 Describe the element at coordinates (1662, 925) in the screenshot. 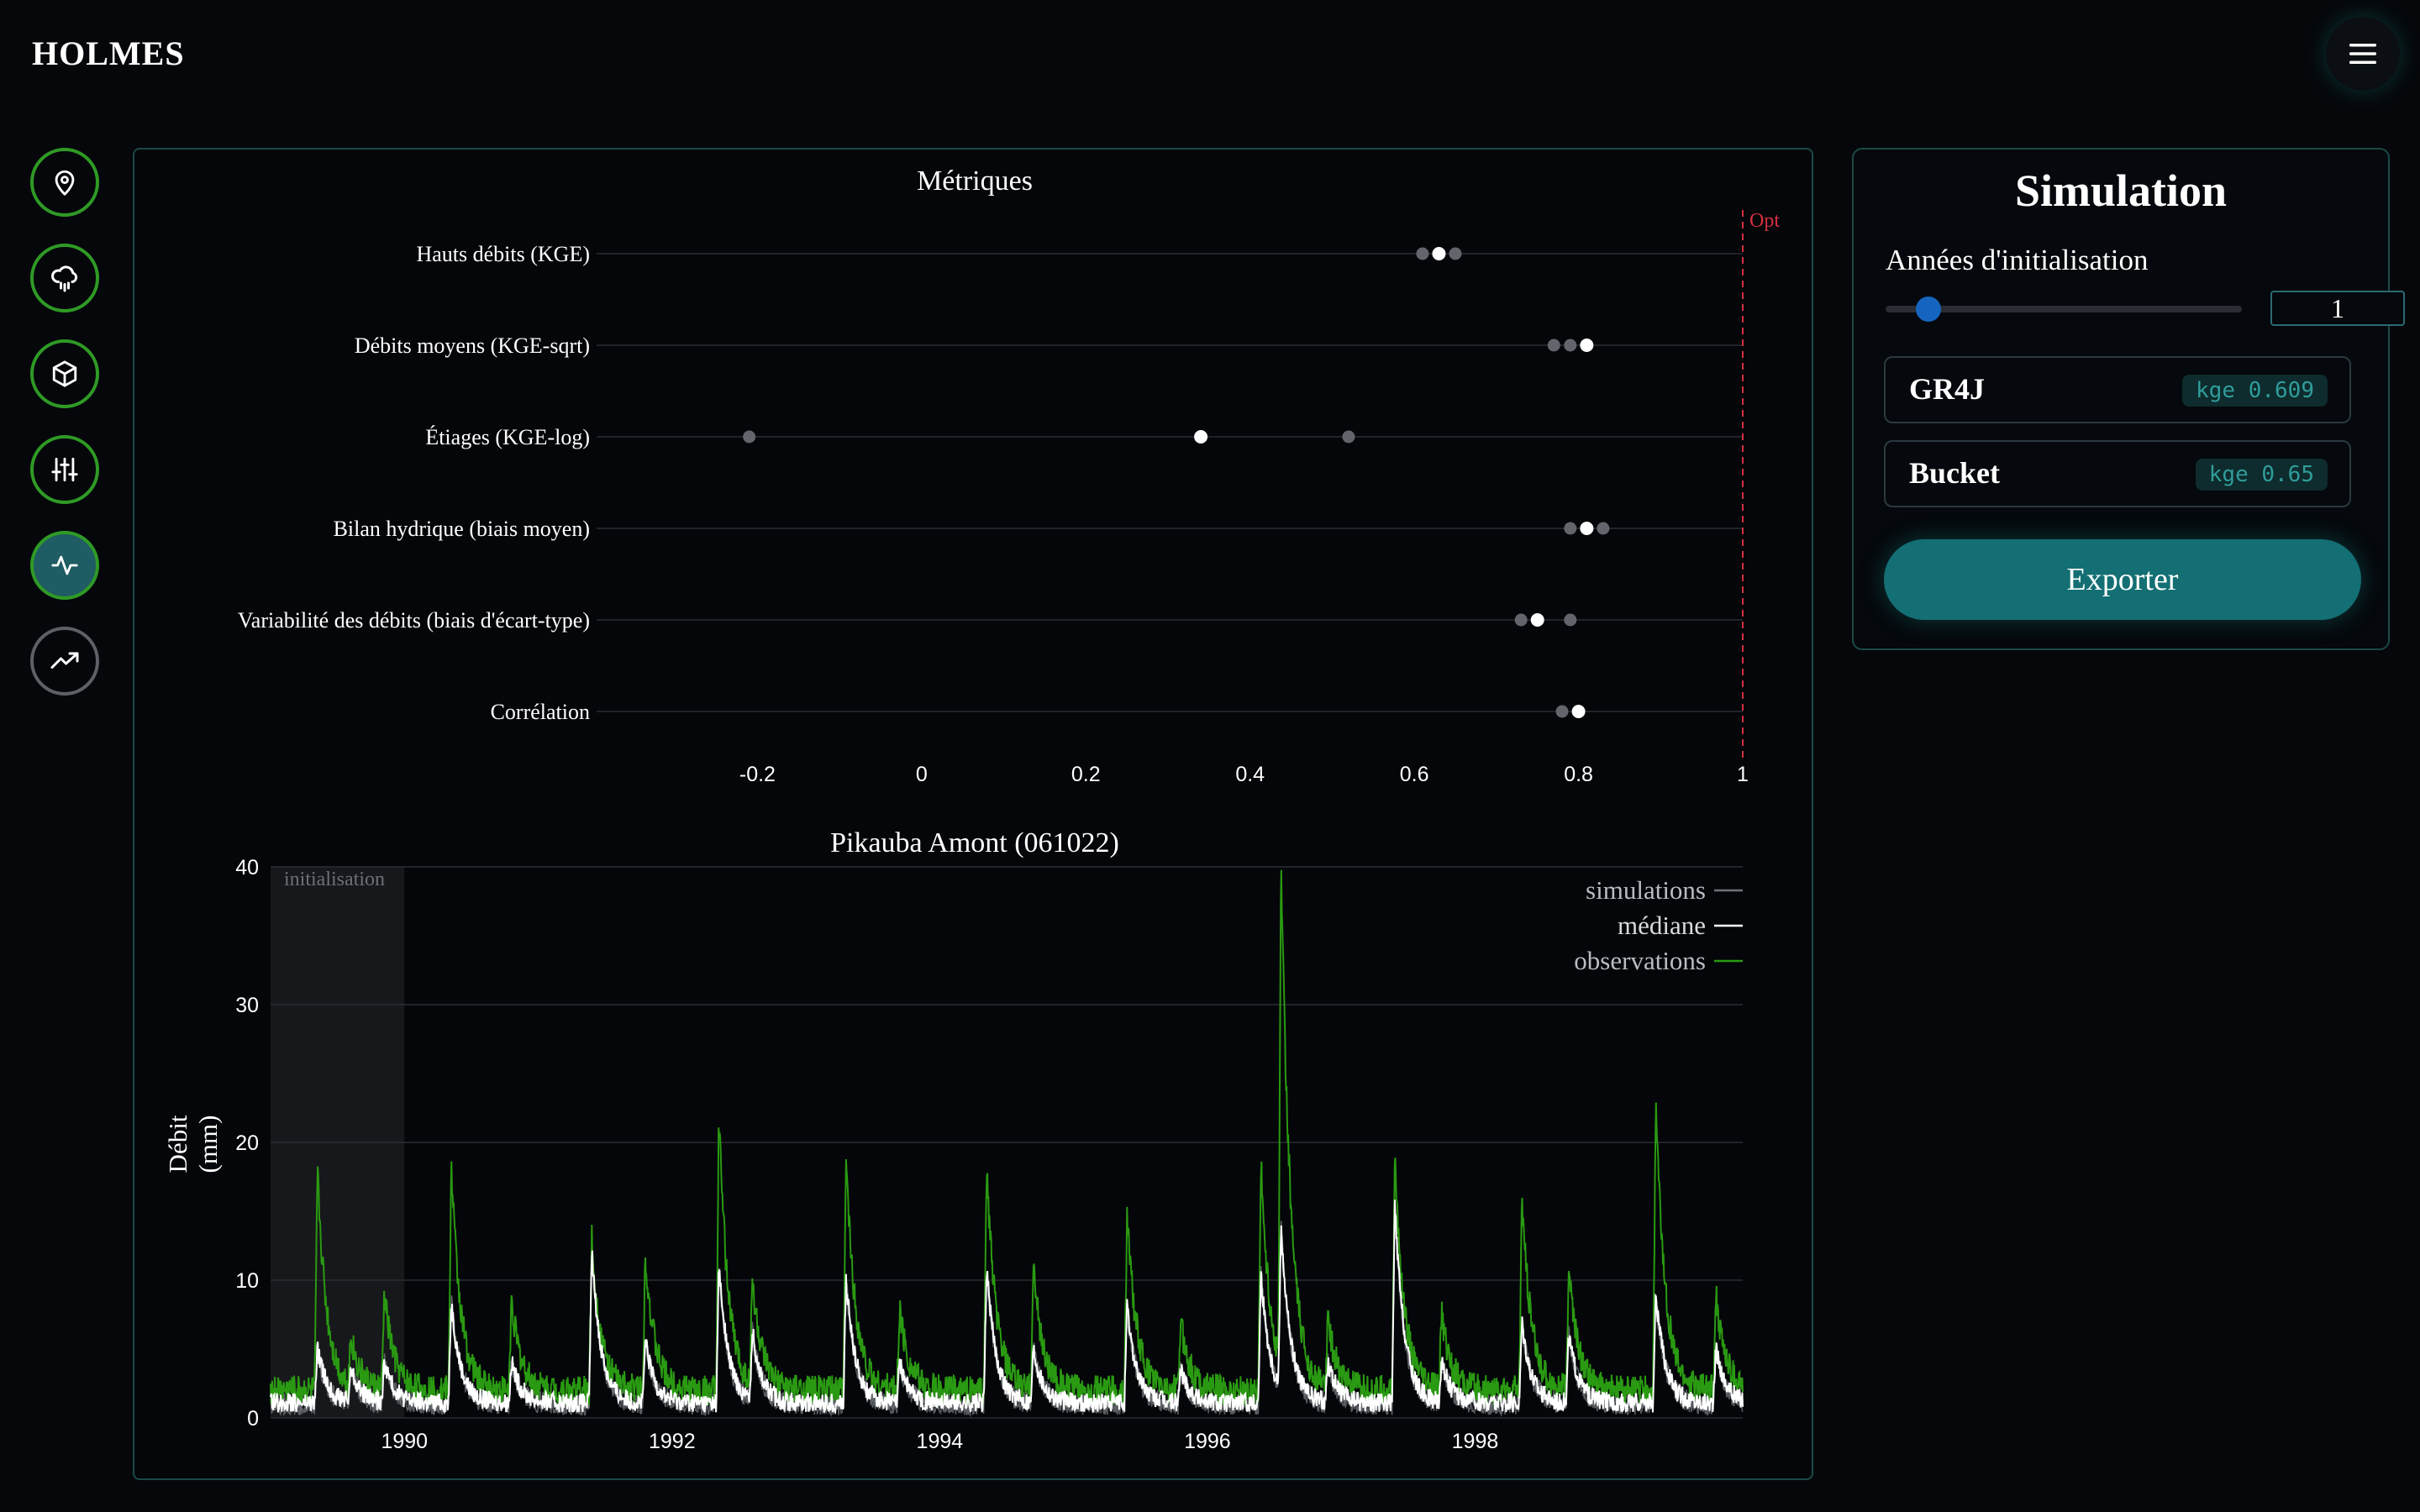

I see `legend-label: médiane` at that location.